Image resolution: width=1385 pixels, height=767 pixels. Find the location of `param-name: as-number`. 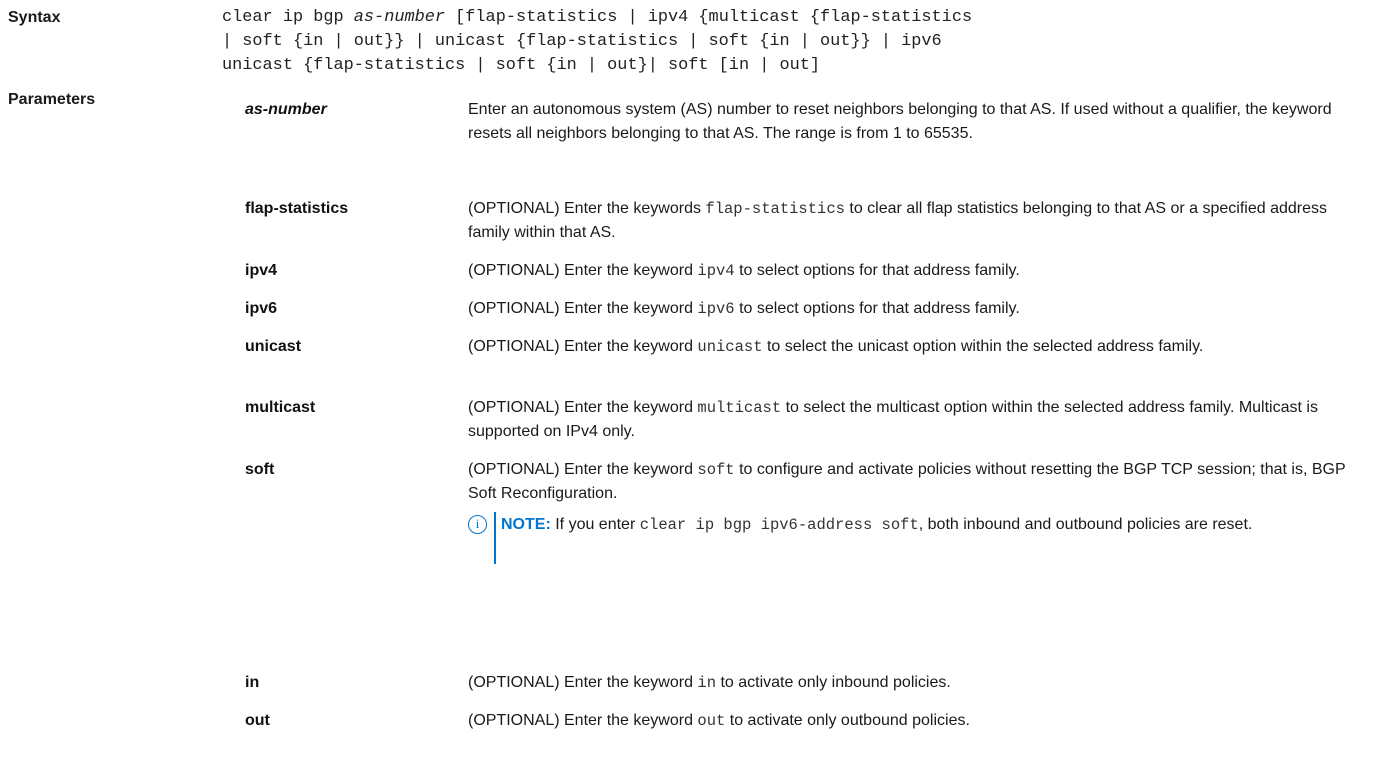

param-name: as-number is located at coordinates (286, 109).